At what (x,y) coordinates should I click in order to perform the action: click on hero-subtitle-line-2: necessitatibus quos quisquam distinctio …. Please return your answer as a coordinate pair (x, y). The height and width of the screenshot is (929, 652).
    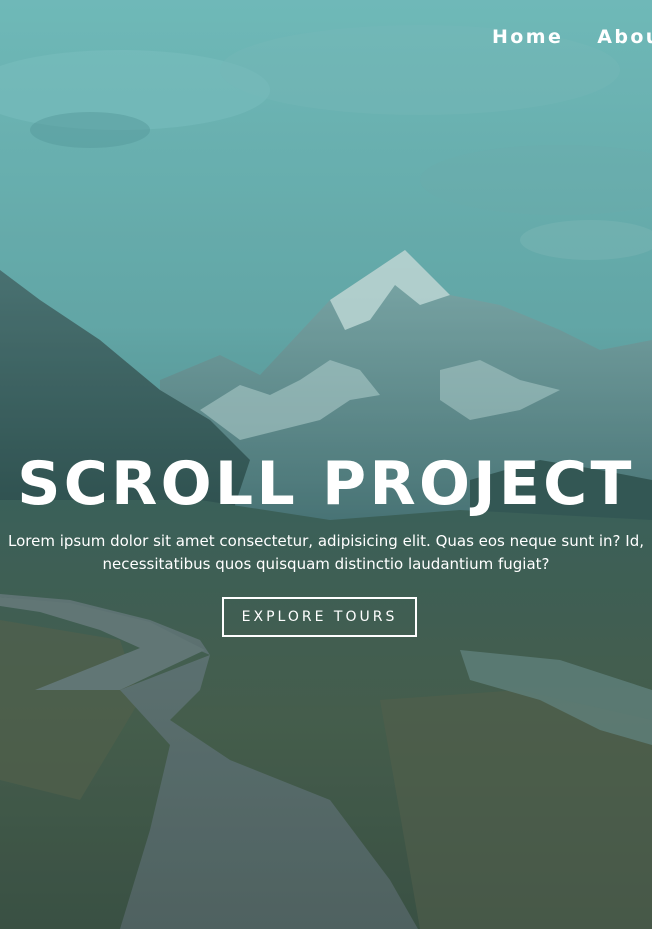
    Looking at the image, I should click on (326, 564).